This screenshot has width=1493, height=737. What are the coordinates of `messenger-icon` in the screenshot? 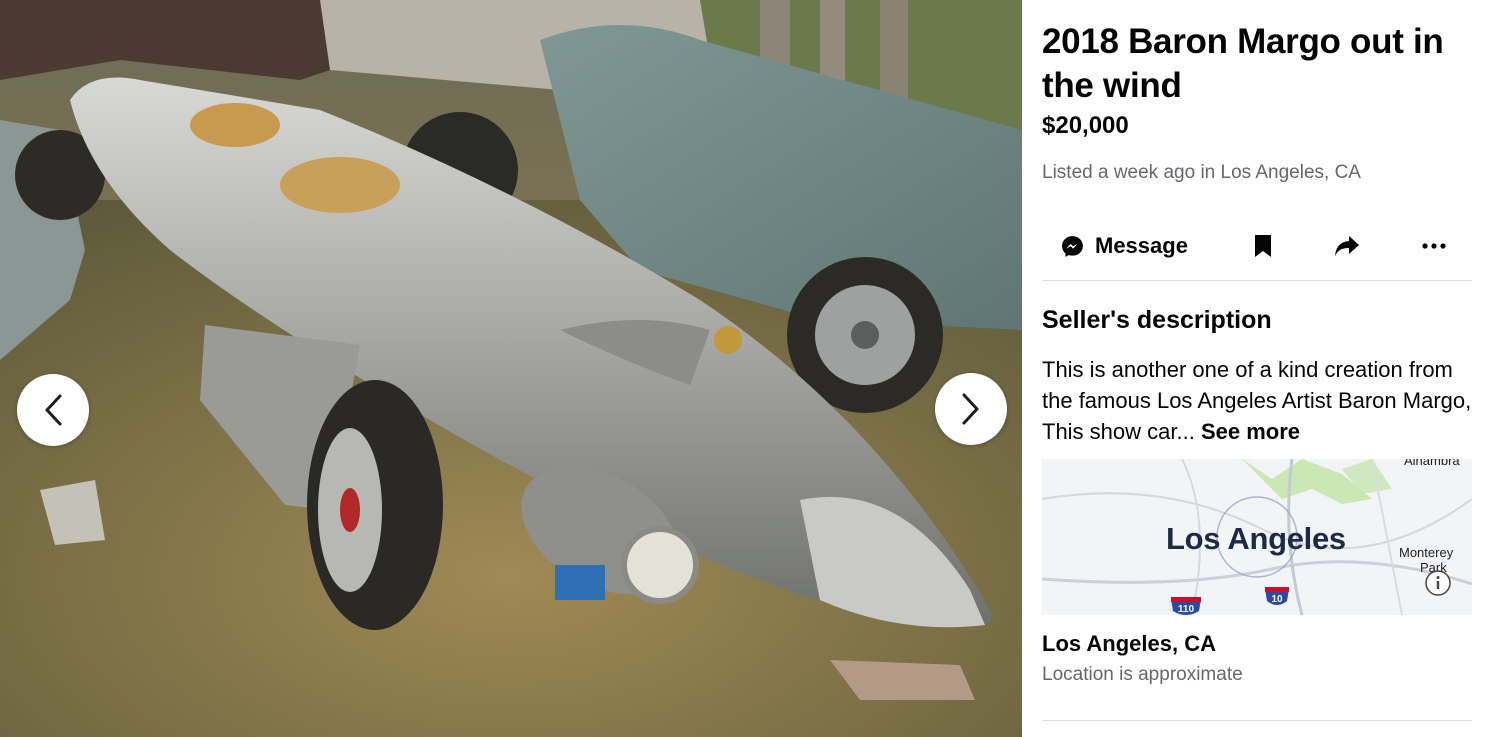 It's located at (1072, 246).